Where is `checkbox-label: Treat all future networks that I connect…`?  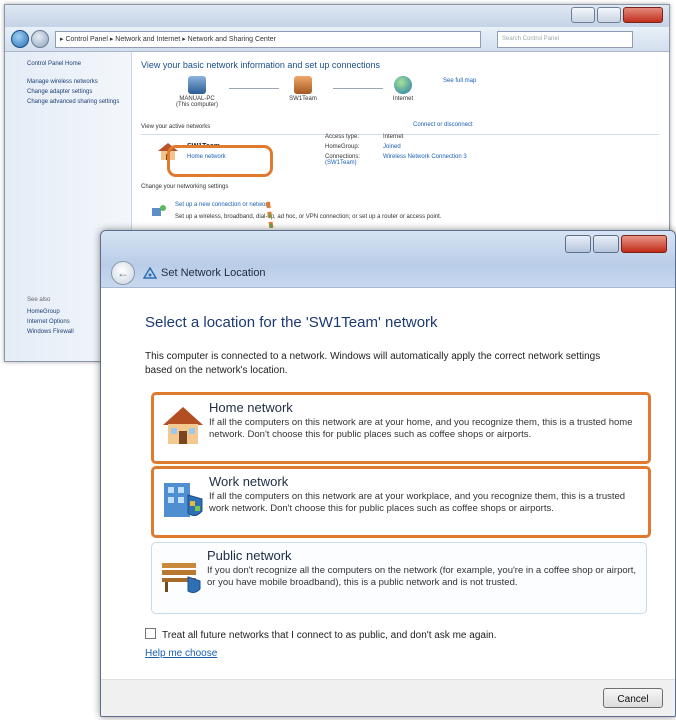 checkbox-label: Treat all future networks that I connect… is located at coordinates (329, 635).